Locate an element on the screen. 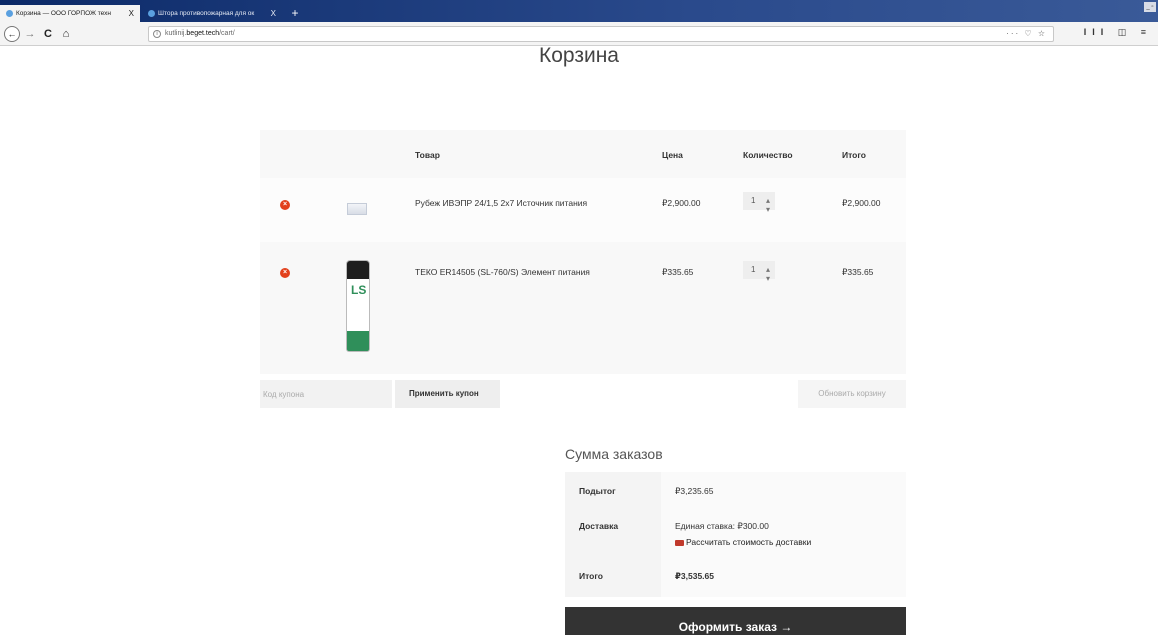 Image resolution: width=1158 pixels, height=635 pixels. address-bar: i kutlinij.beget.tech/cart/ ··· ♡ ☆ is located at coordinates (601, 34).